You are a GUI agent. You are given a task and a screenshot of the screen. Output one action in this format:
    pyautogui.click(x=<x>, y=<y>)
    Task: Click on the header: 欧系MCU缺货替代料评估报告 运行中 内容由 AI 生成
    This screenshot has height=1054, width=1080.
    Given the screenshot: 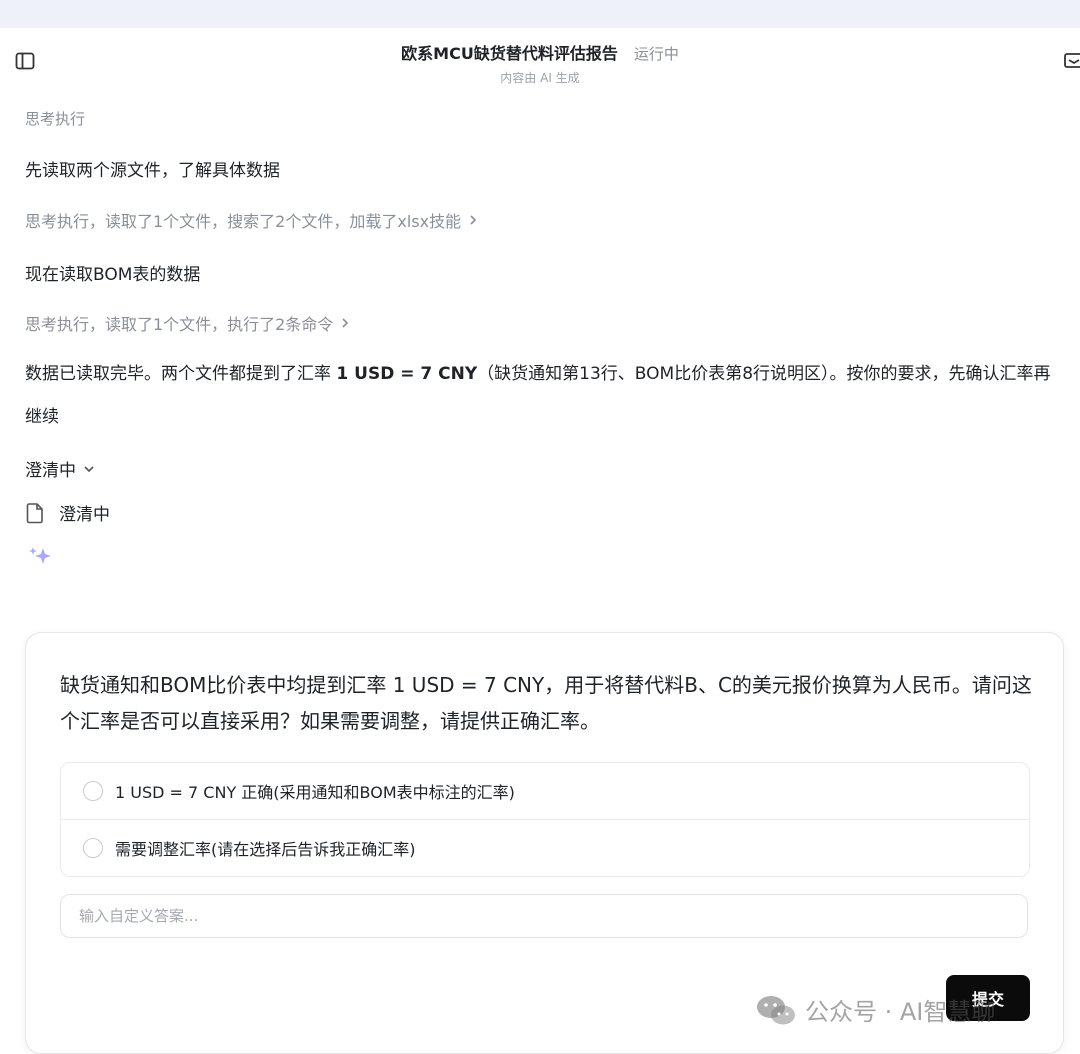 What is the action you would take?
    pyautogui.click(x=540, y=64)
    